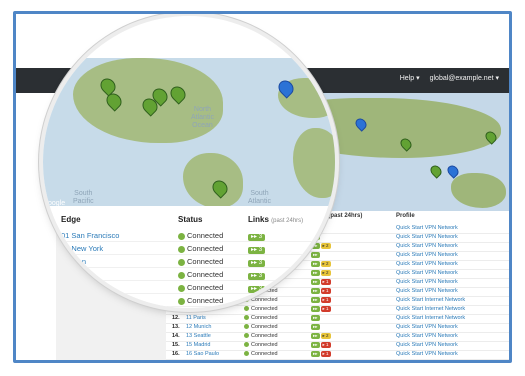 The image size is (525, 376). I want to click on edge-link: 12 Munich, so click(198, 327).